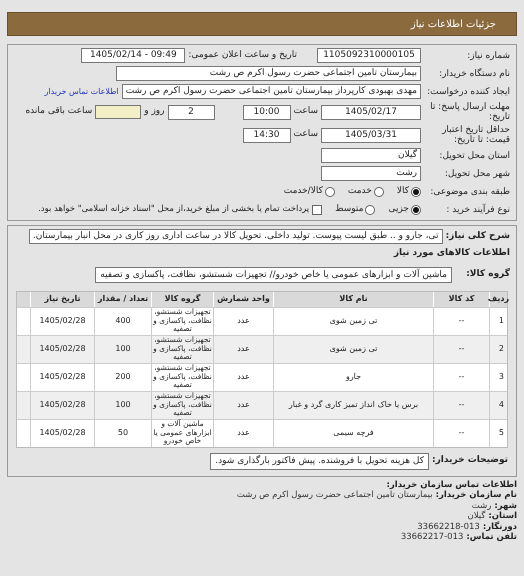  I want to click on contact-label: دورنگار:, so click(499, 527).